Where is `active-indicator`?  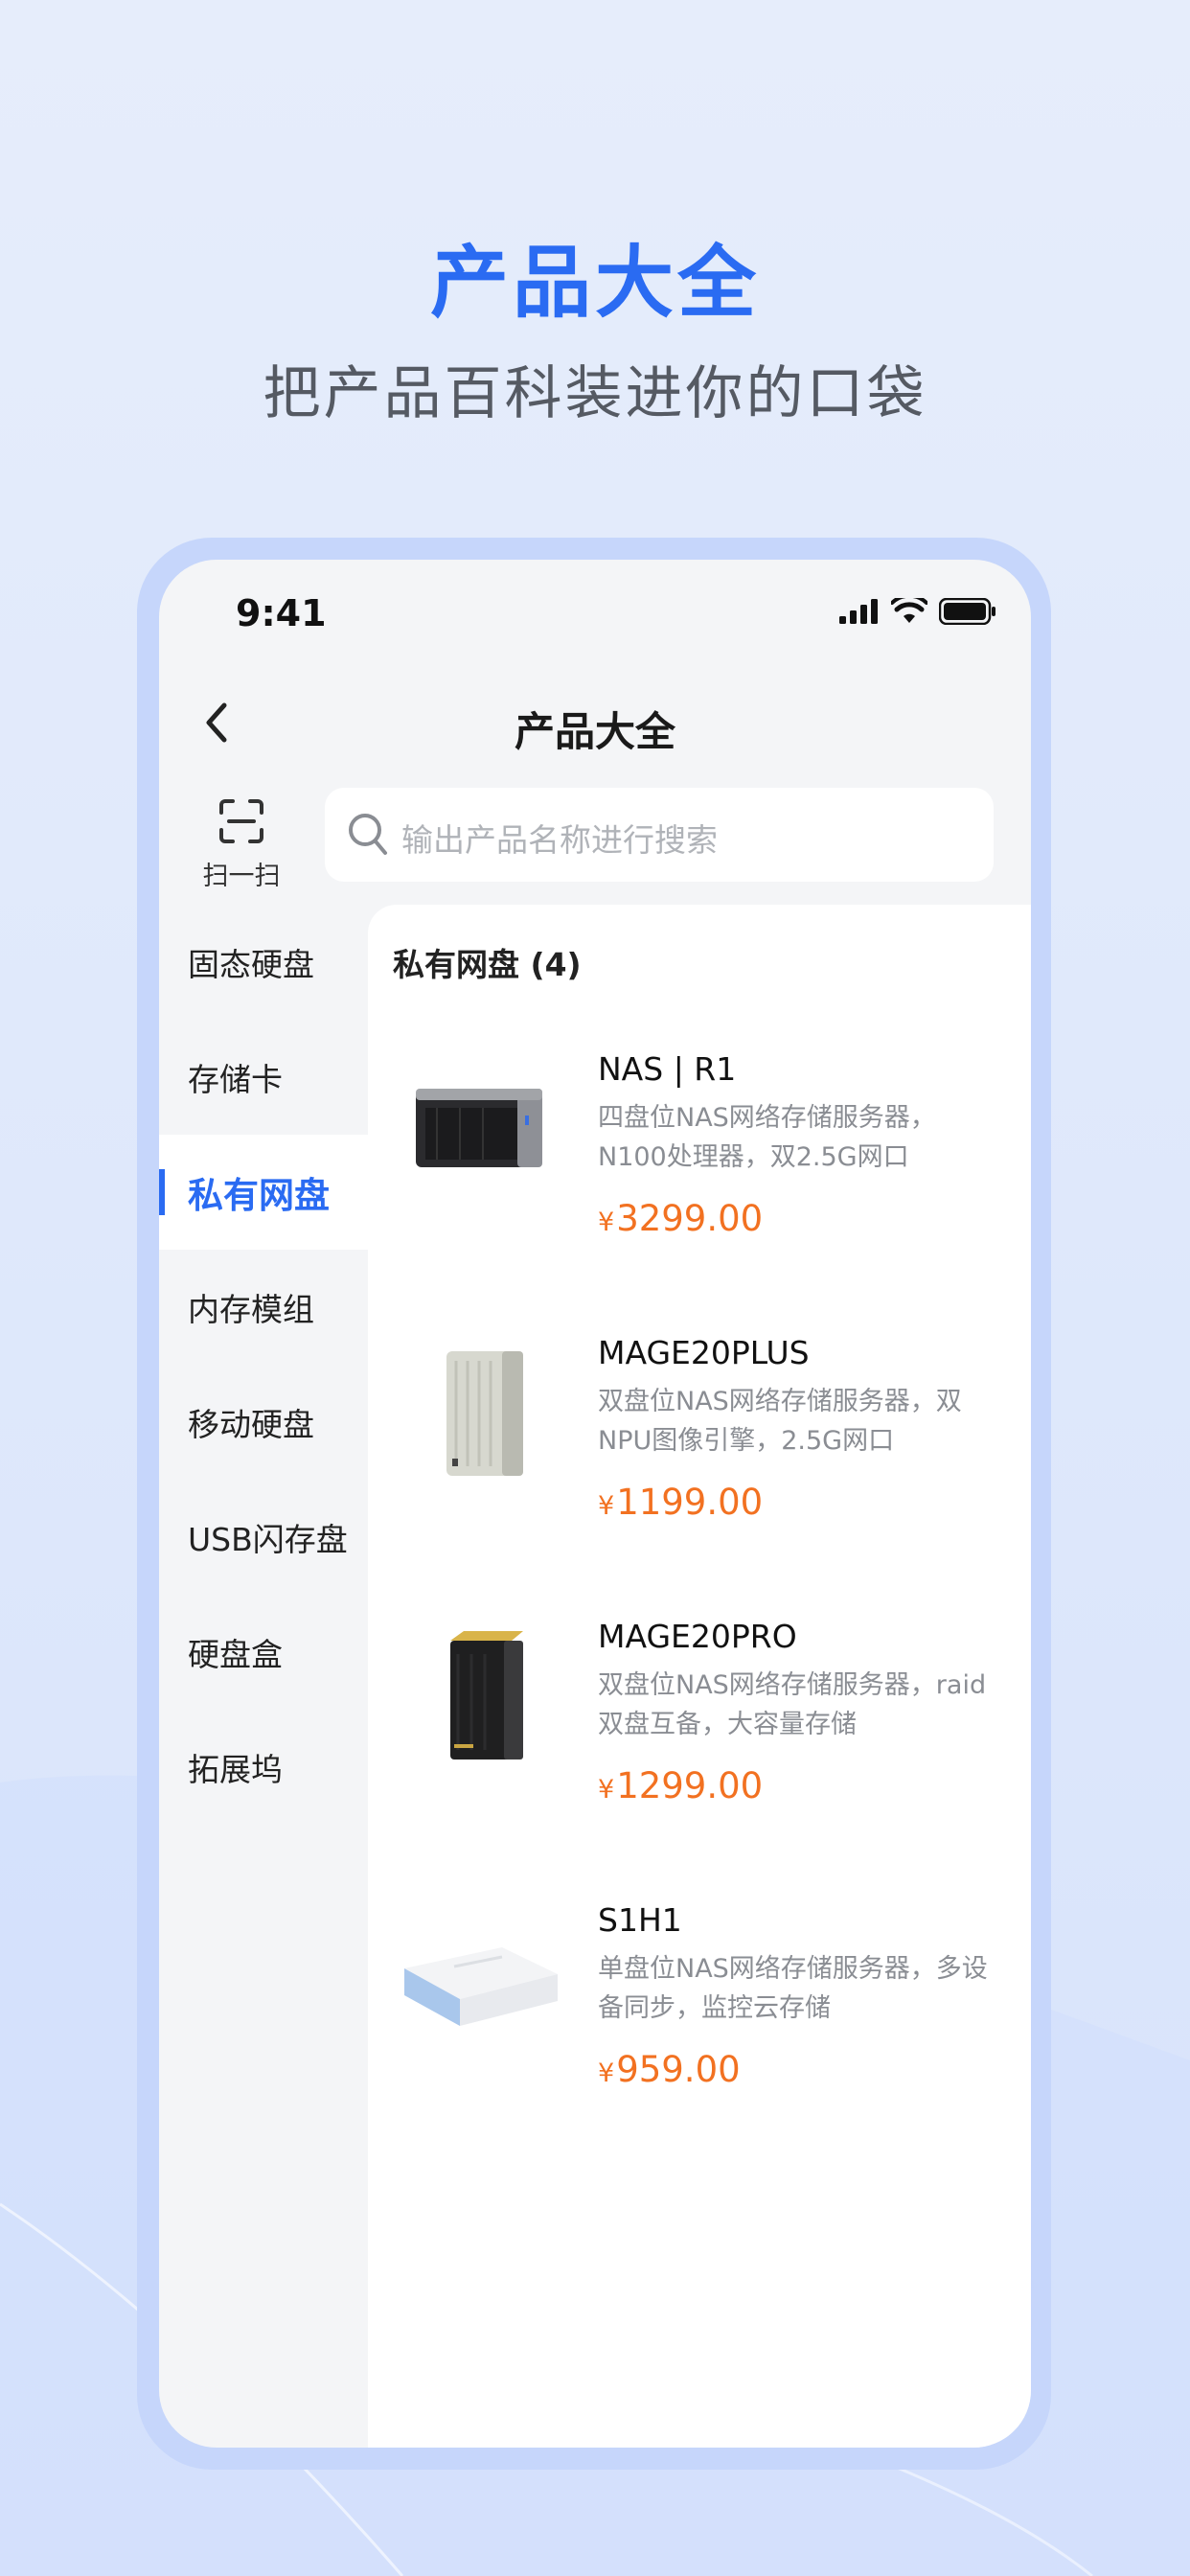
active-indicator is located at coordinates (162, 1192).